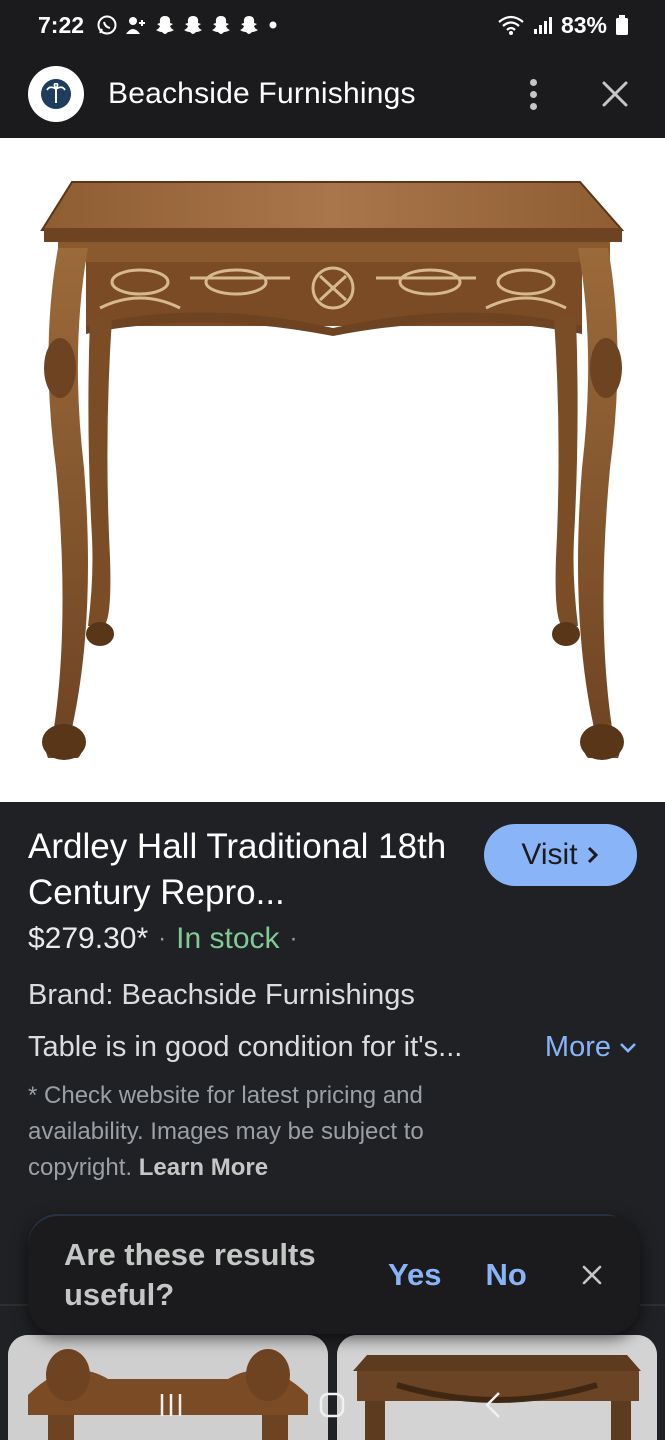  Describe the element at coordinates (542, 25) in the screenshot. I see `signal-icon` at that location.